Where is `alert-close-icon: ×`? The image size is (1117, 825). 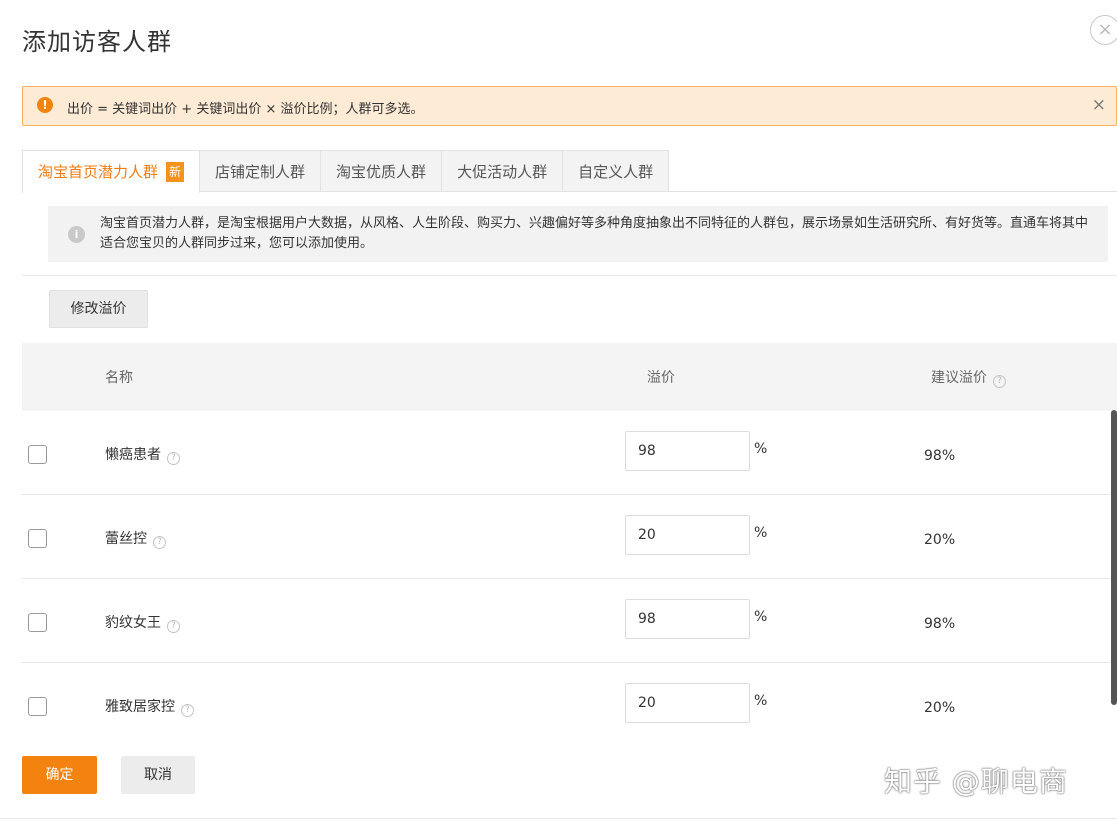
alert-close-icon: × is located at coordinates (1099, 105).